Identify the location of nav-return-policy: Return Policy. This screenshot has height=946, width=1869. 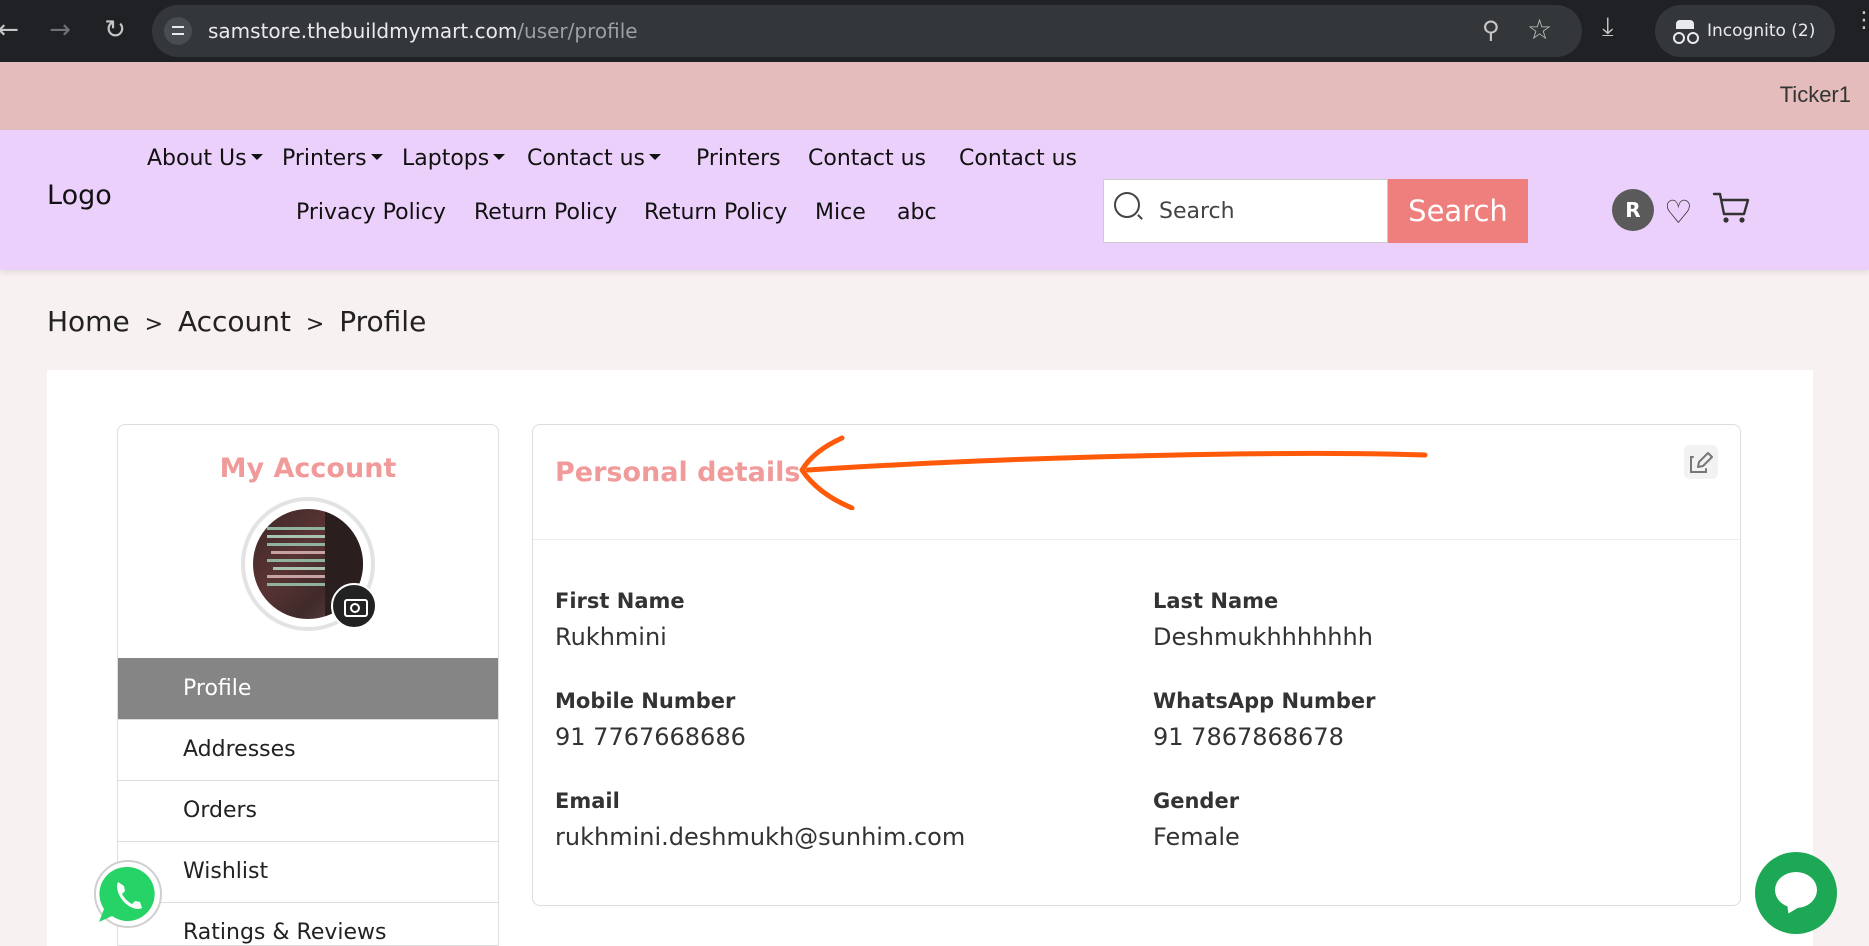
(545, 212).